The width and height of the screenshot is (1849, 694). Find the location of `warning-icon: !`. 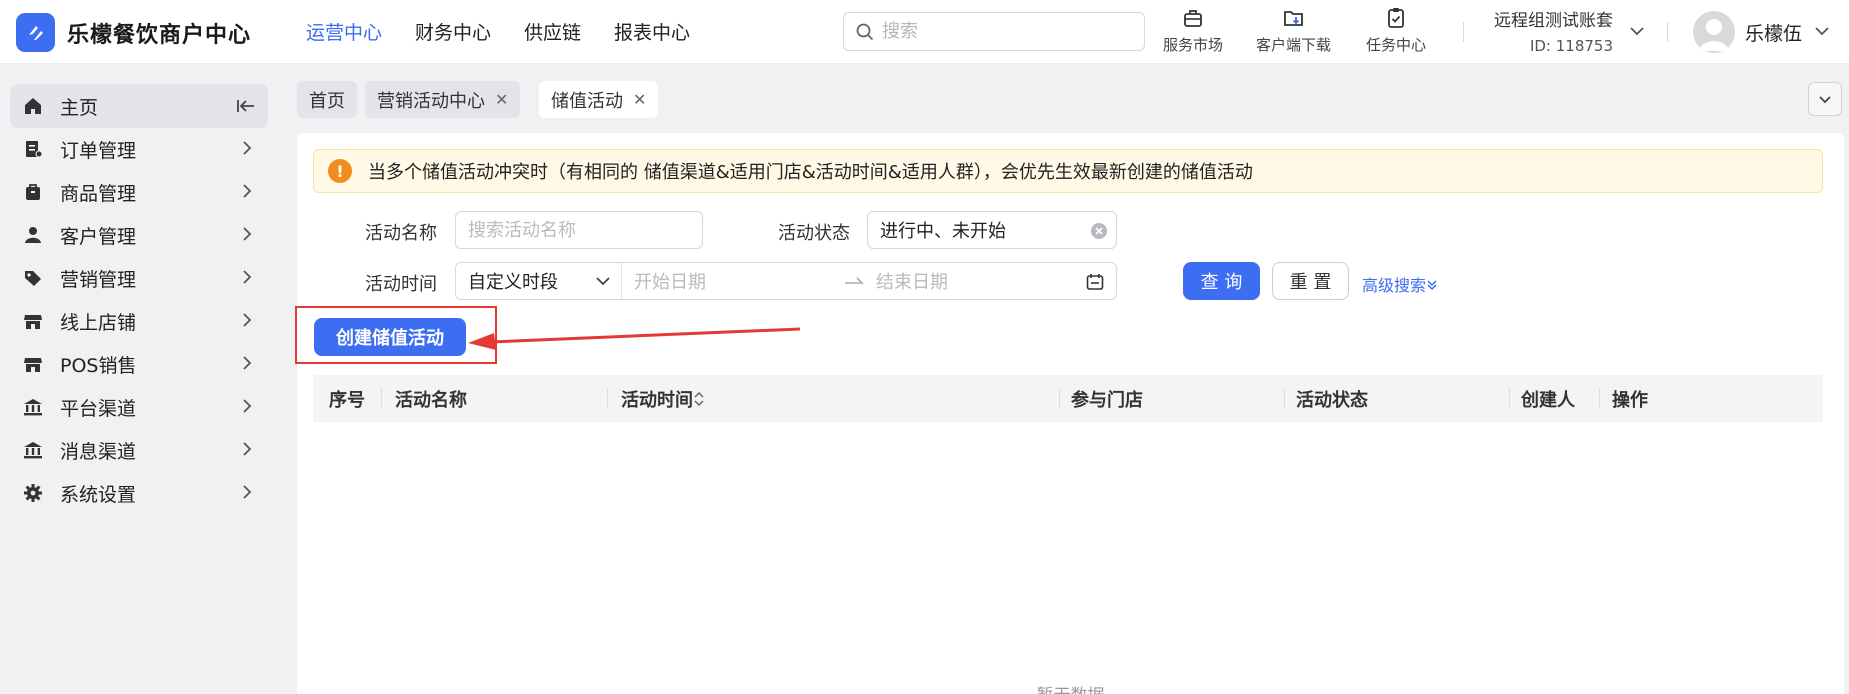

warning-icon: ! is located at coordinates (340, 171).